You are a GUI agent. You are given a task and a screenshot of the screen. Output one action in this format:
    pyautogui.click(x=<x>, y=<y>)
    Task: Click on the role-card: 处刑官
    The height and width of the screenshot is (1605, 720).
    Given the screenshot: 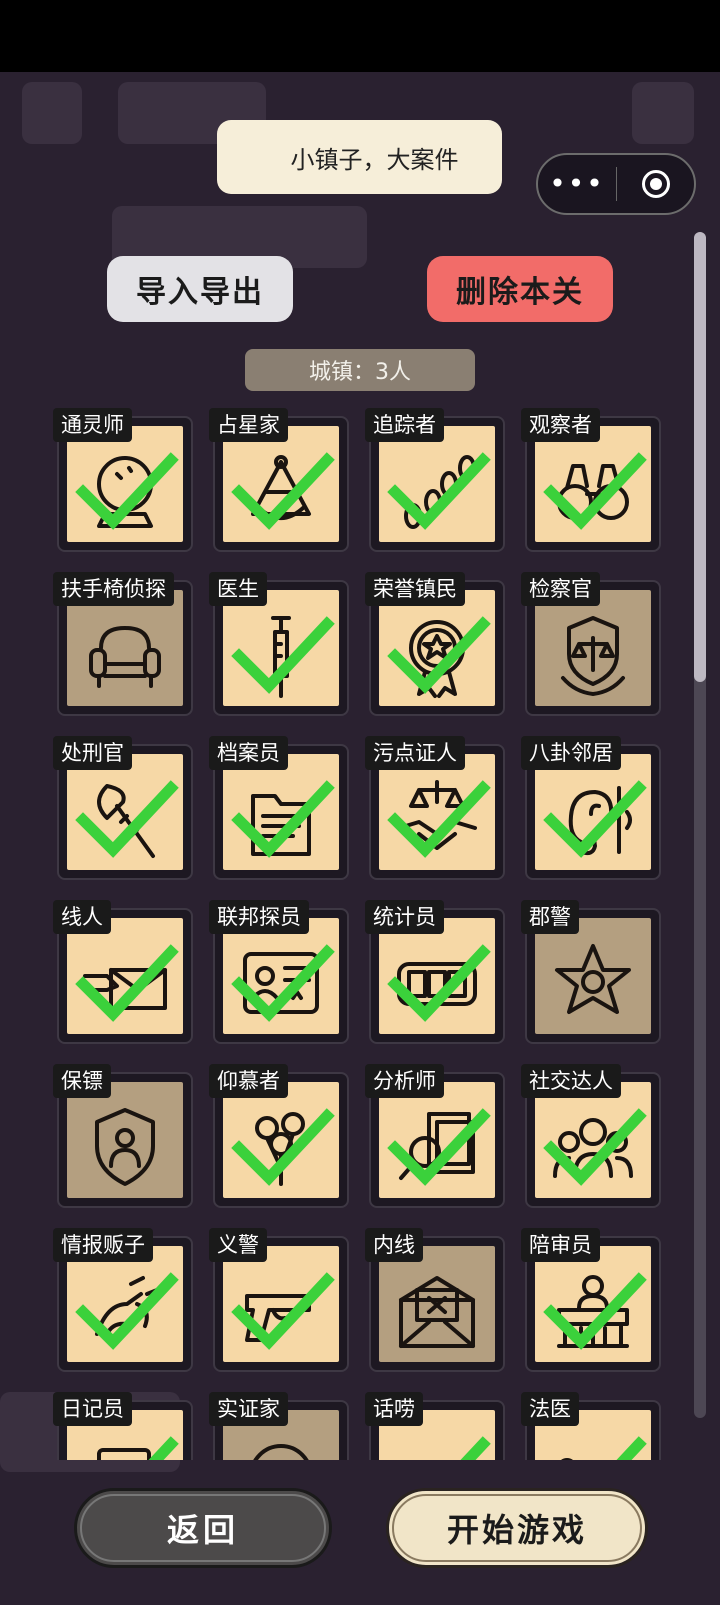 What is the action you would take?
    pyautogui.click(x=123, y=808)
    